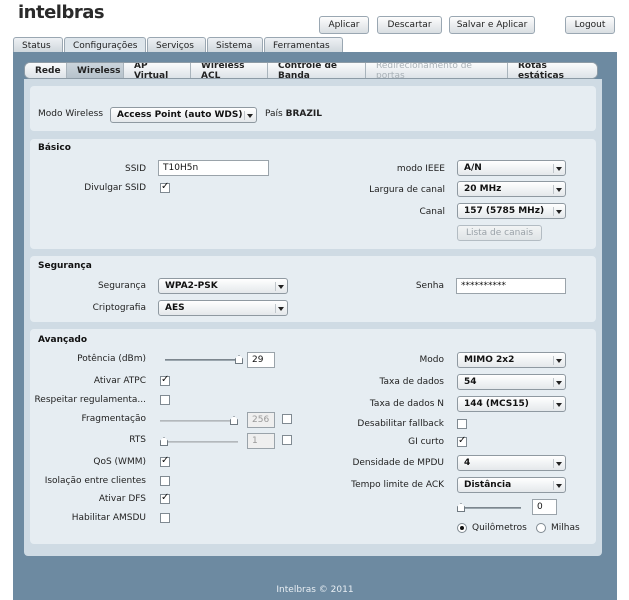 The width and height of the screenshot is (629, 600). Describe the element at coordinates (135, 169) in the screenshot. I see `ssid-label: SSID` at that location.